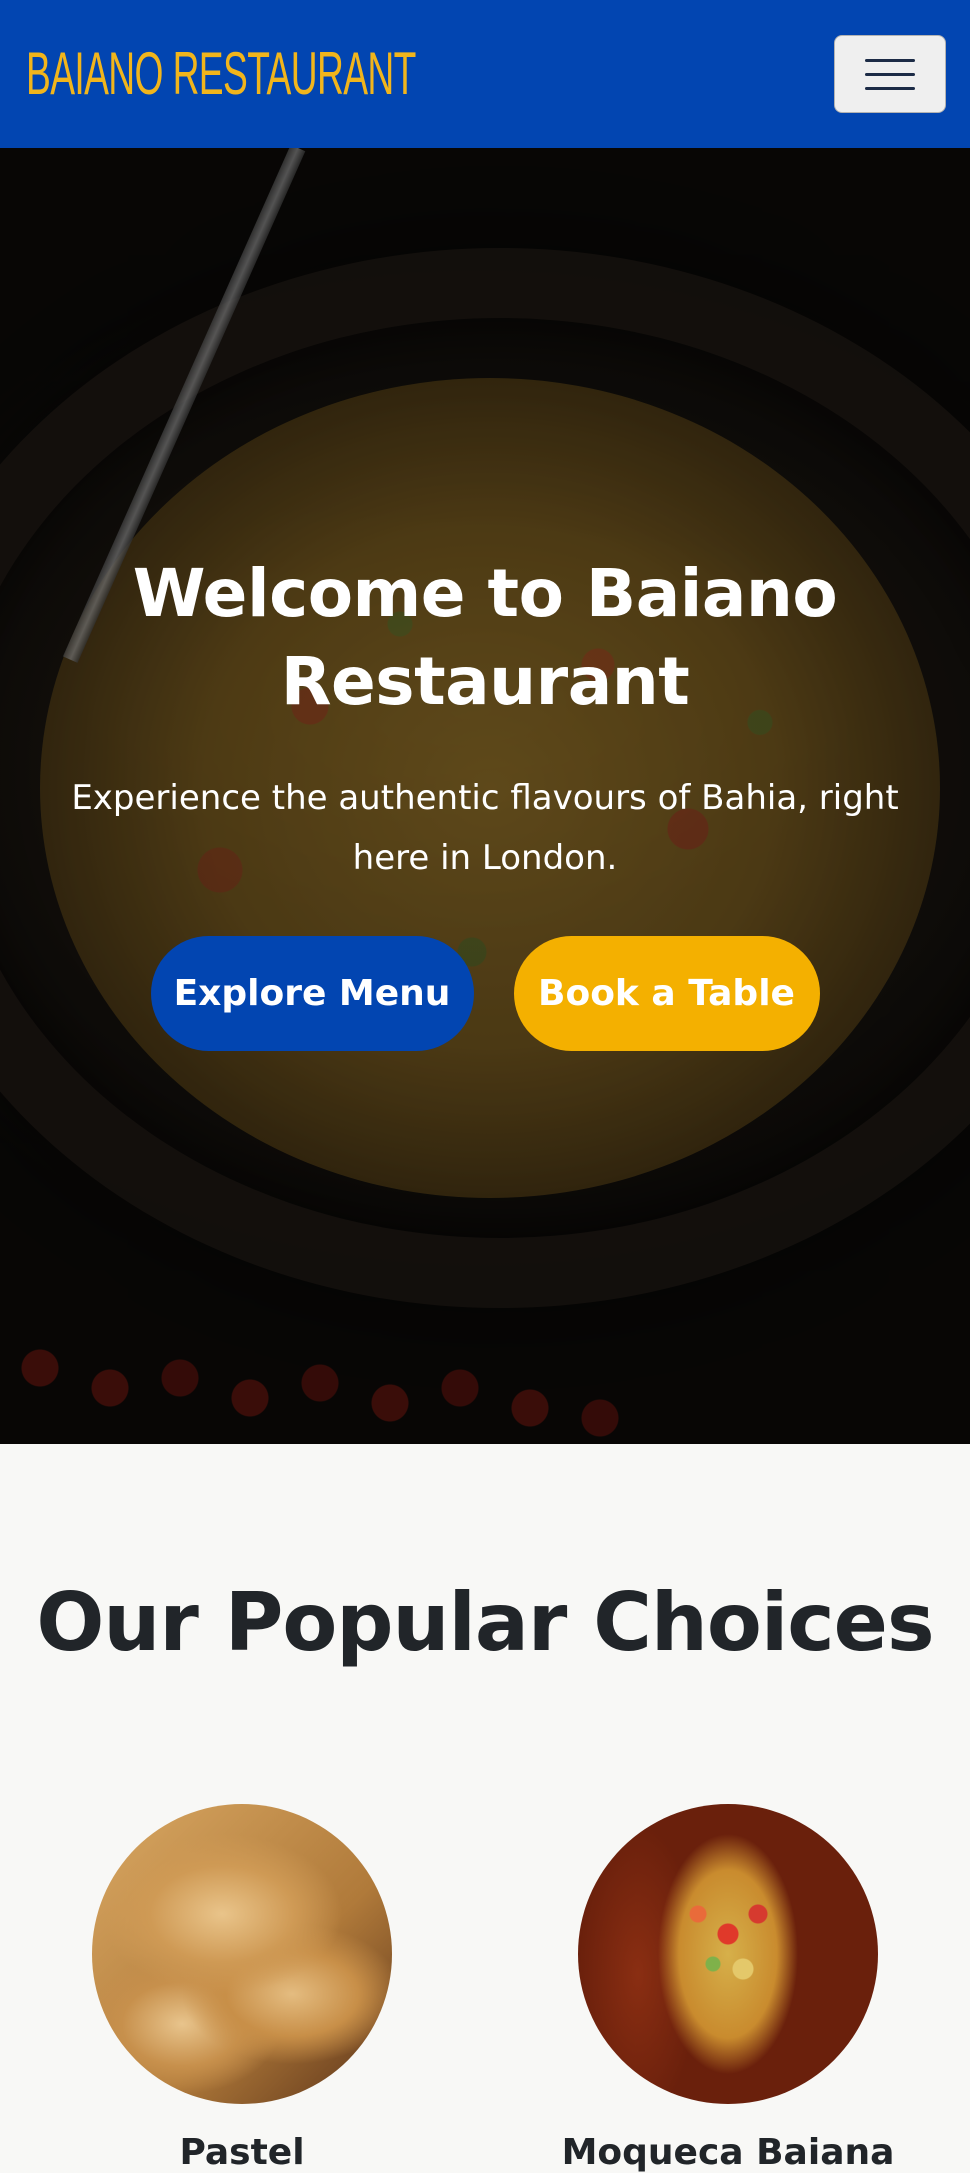 Image resolution: width=970 pixels, height=2173 pixels. I want to click on dish-name: Pastel, so click(242, 2152).